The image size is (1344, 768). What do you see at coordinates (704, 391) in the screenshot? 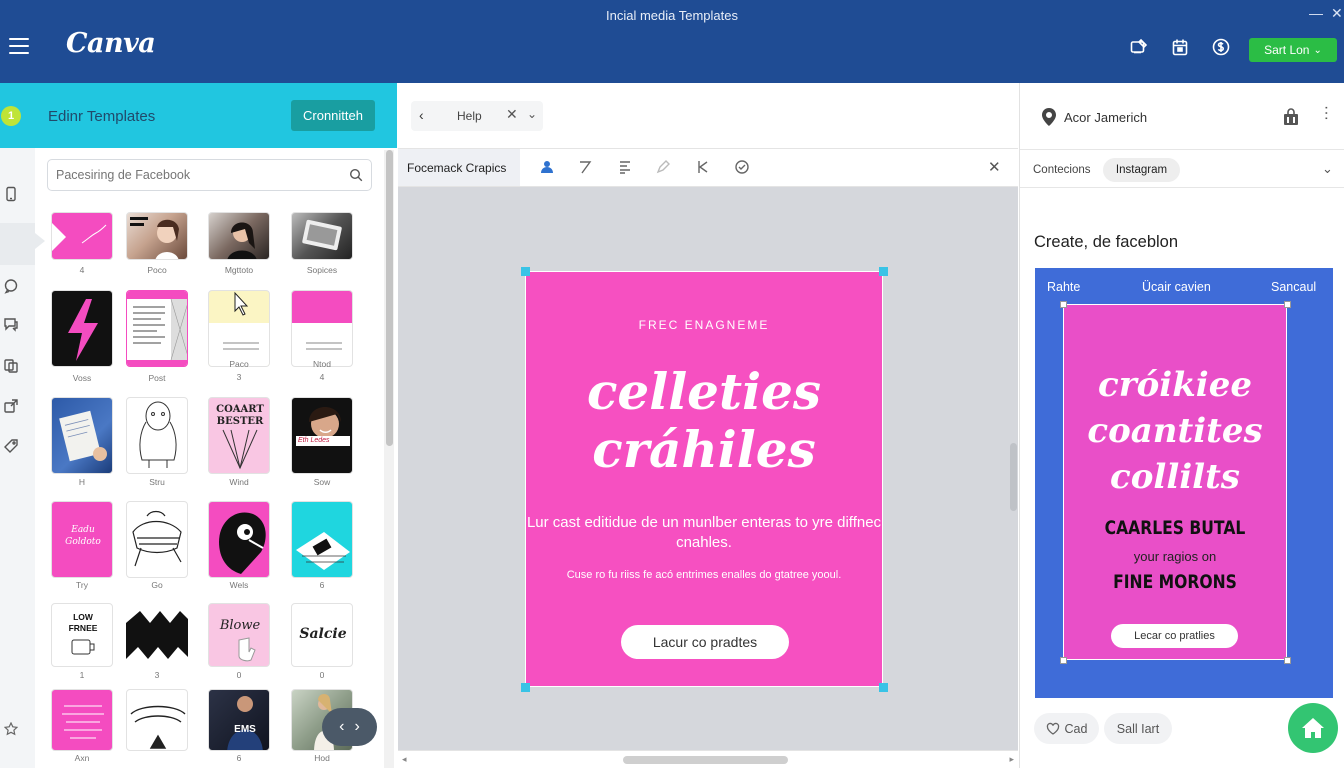
I see `design-headline-1: celleties` at bounding box center [704, 391].